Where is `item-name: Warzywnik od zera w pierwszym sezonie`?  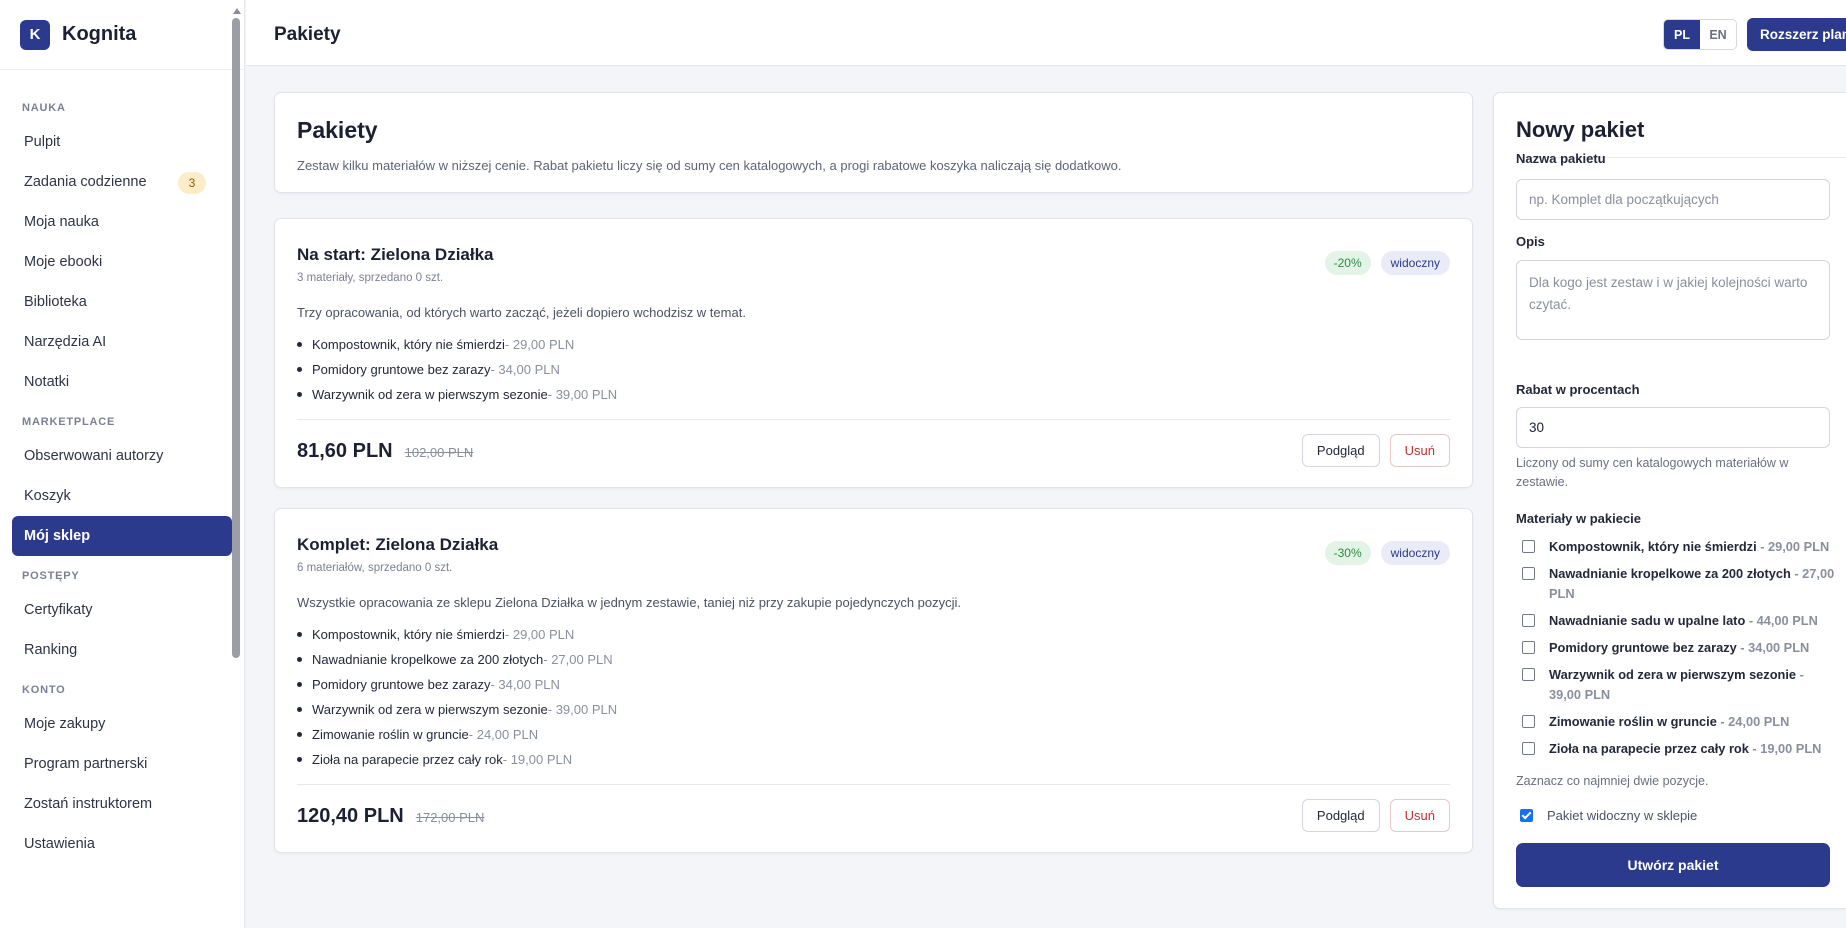 item-name: Warzywnik od zera w pierwszym sezonie is located at coordinates (430, 709).